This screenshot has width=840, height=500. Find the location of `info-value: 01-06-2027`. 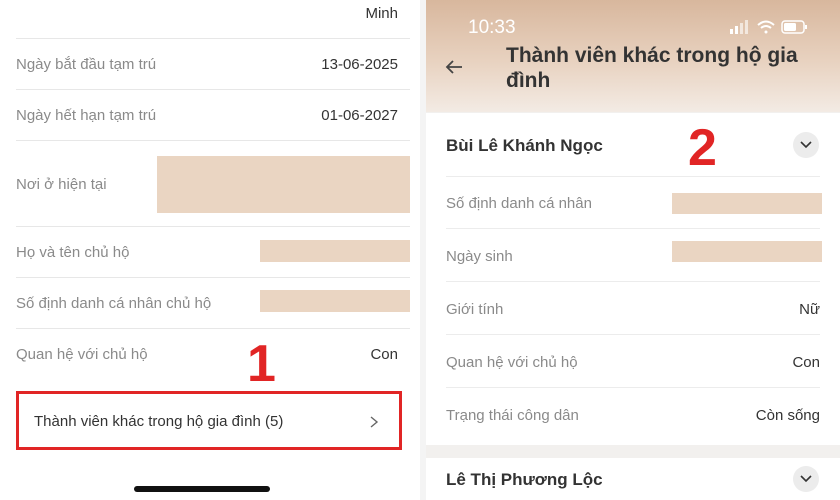

info-value: 01-06-2027 is located at coordinates (359, 115).